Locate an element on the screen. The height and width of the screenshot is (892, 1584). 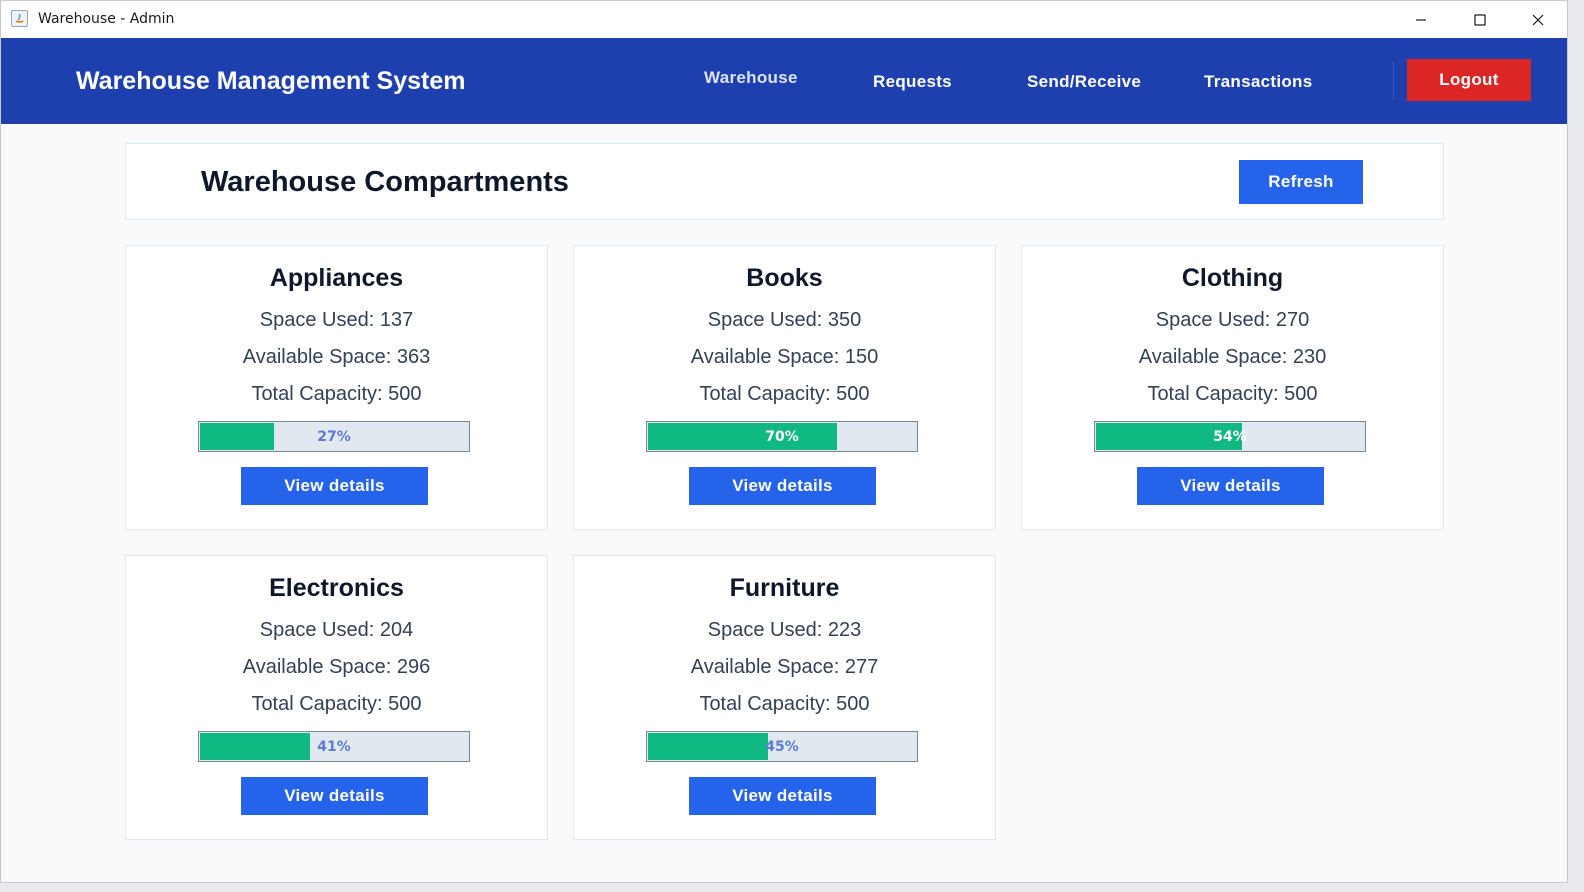
logout-button: Logout is located at coordinates (1469, 80).